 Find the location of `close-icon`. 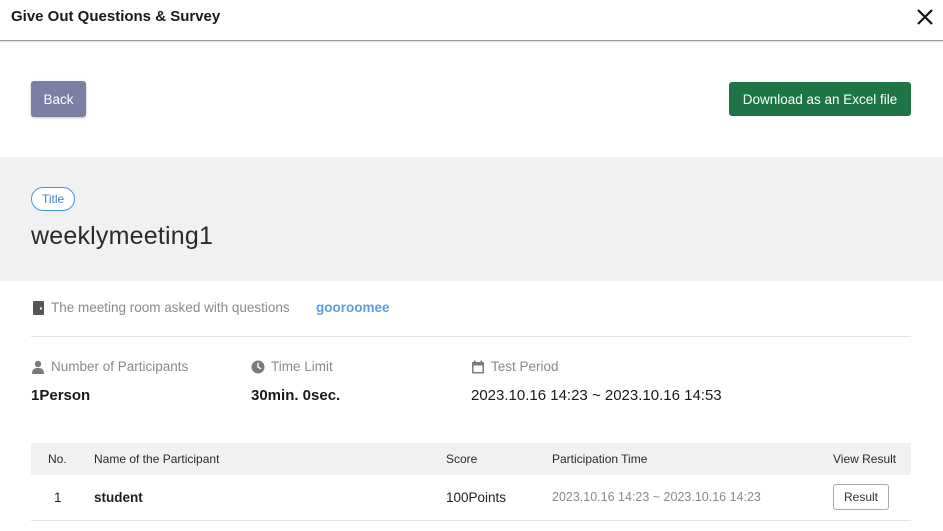

close-icon is located at coordinates (925, 17).